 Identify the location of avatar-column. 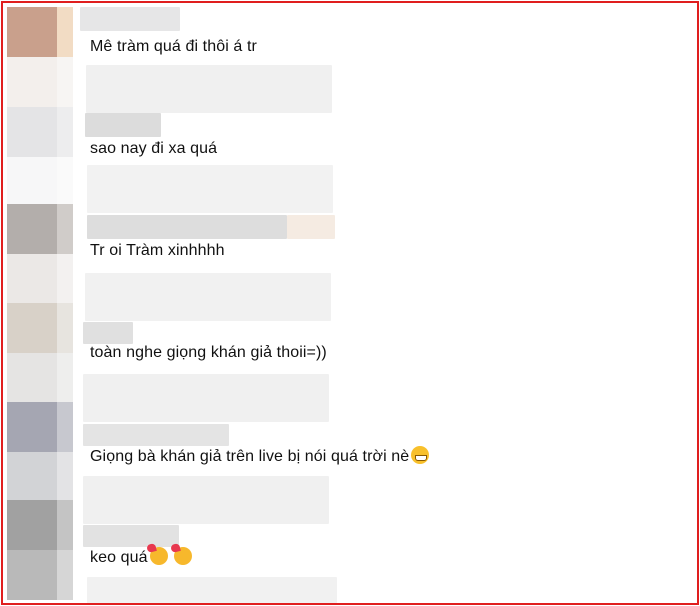
(40, 303).